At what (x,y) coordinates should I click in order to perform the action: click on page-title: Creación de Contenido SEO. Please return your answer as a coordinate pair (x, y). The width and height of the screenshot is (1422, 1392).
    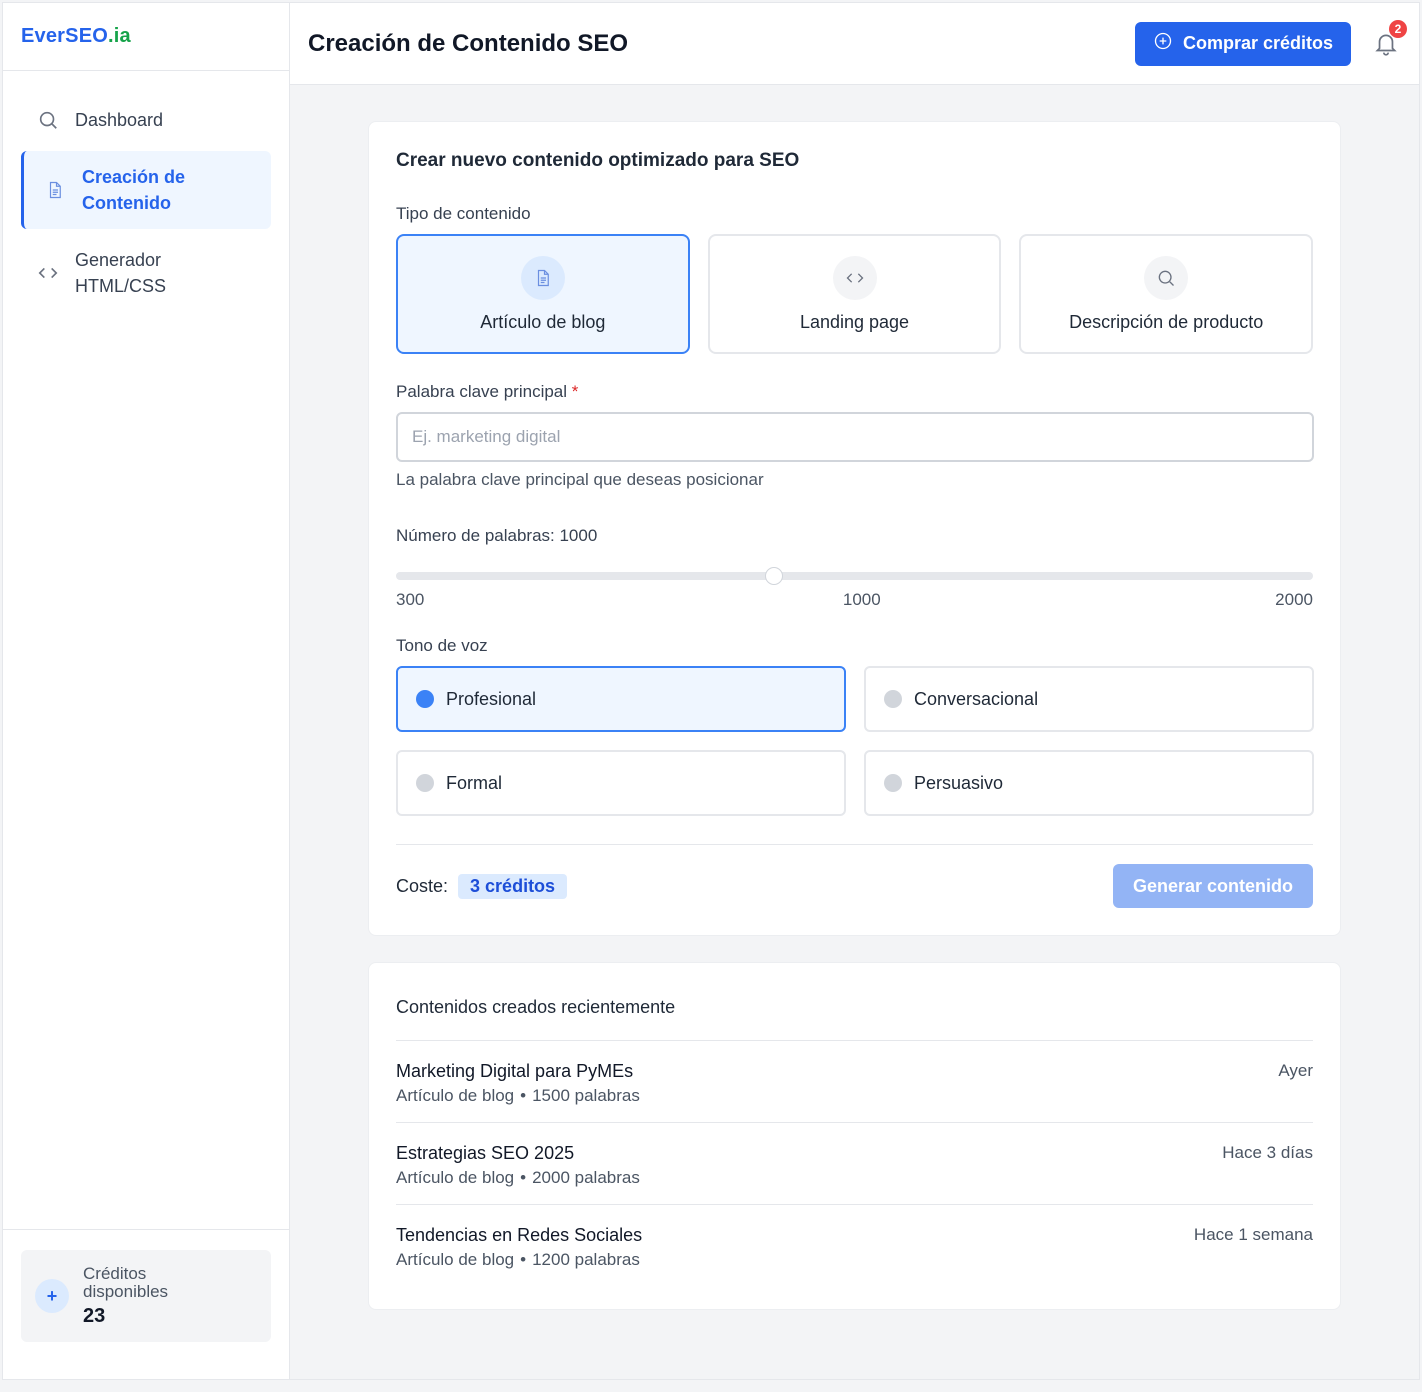
    Looking at the image, I should click on (468, 43).